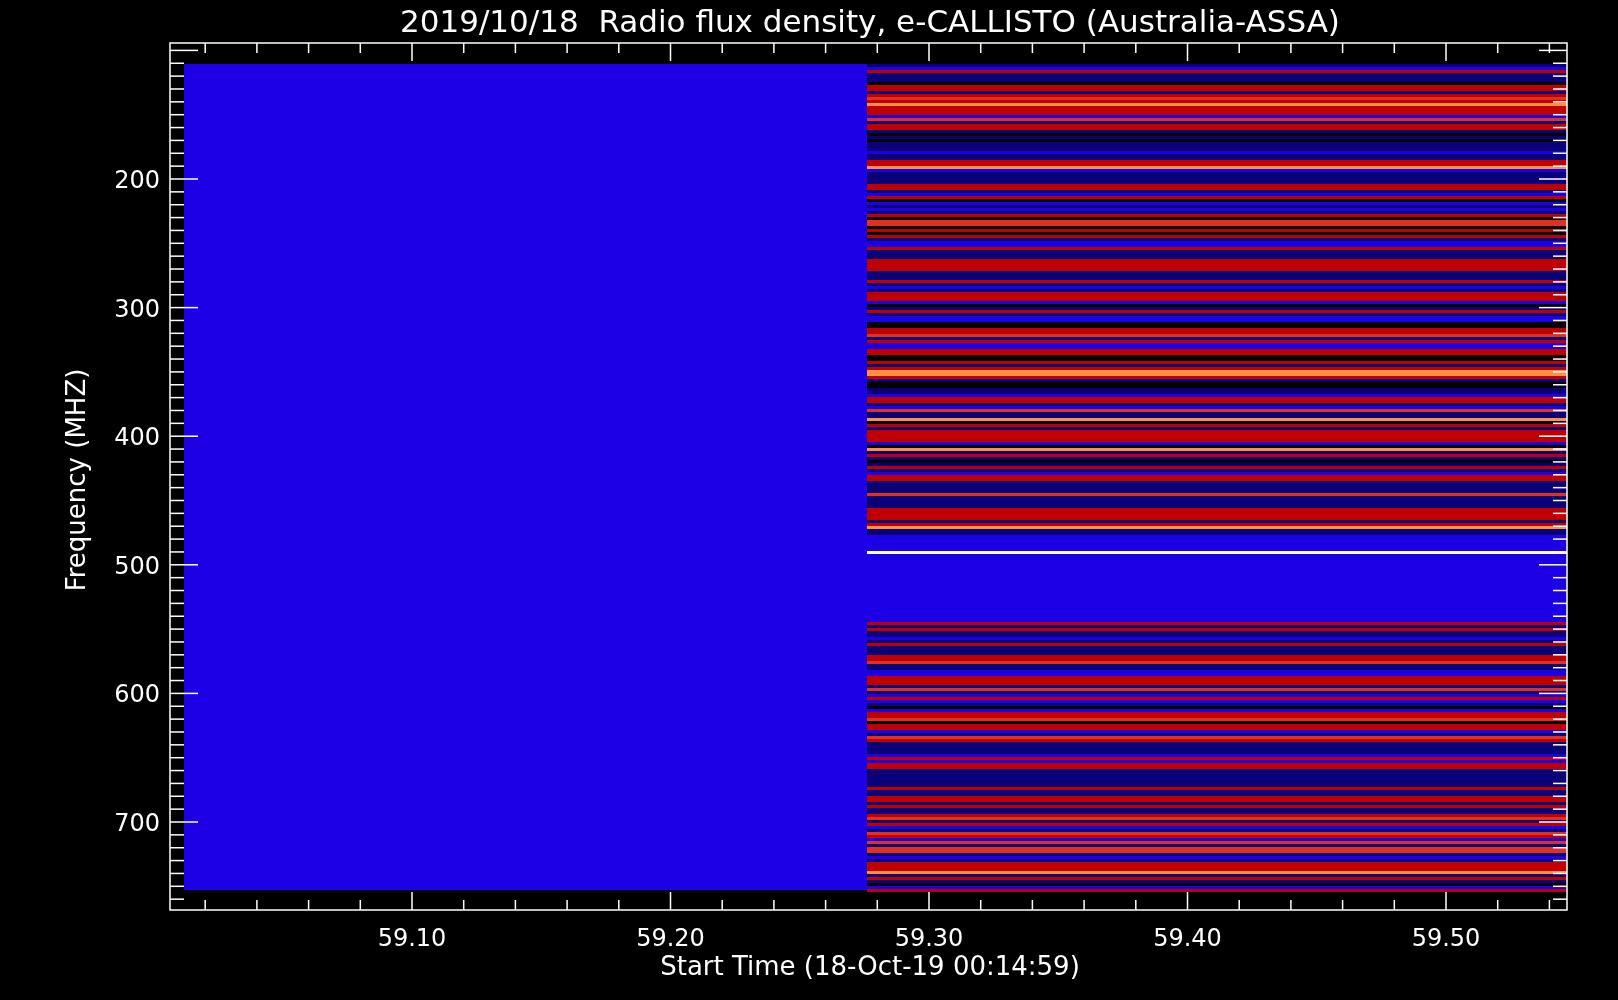  Describe the element at coordinates (137, 694) in the screenshot. I see `y-tick-label: 600` at that location.